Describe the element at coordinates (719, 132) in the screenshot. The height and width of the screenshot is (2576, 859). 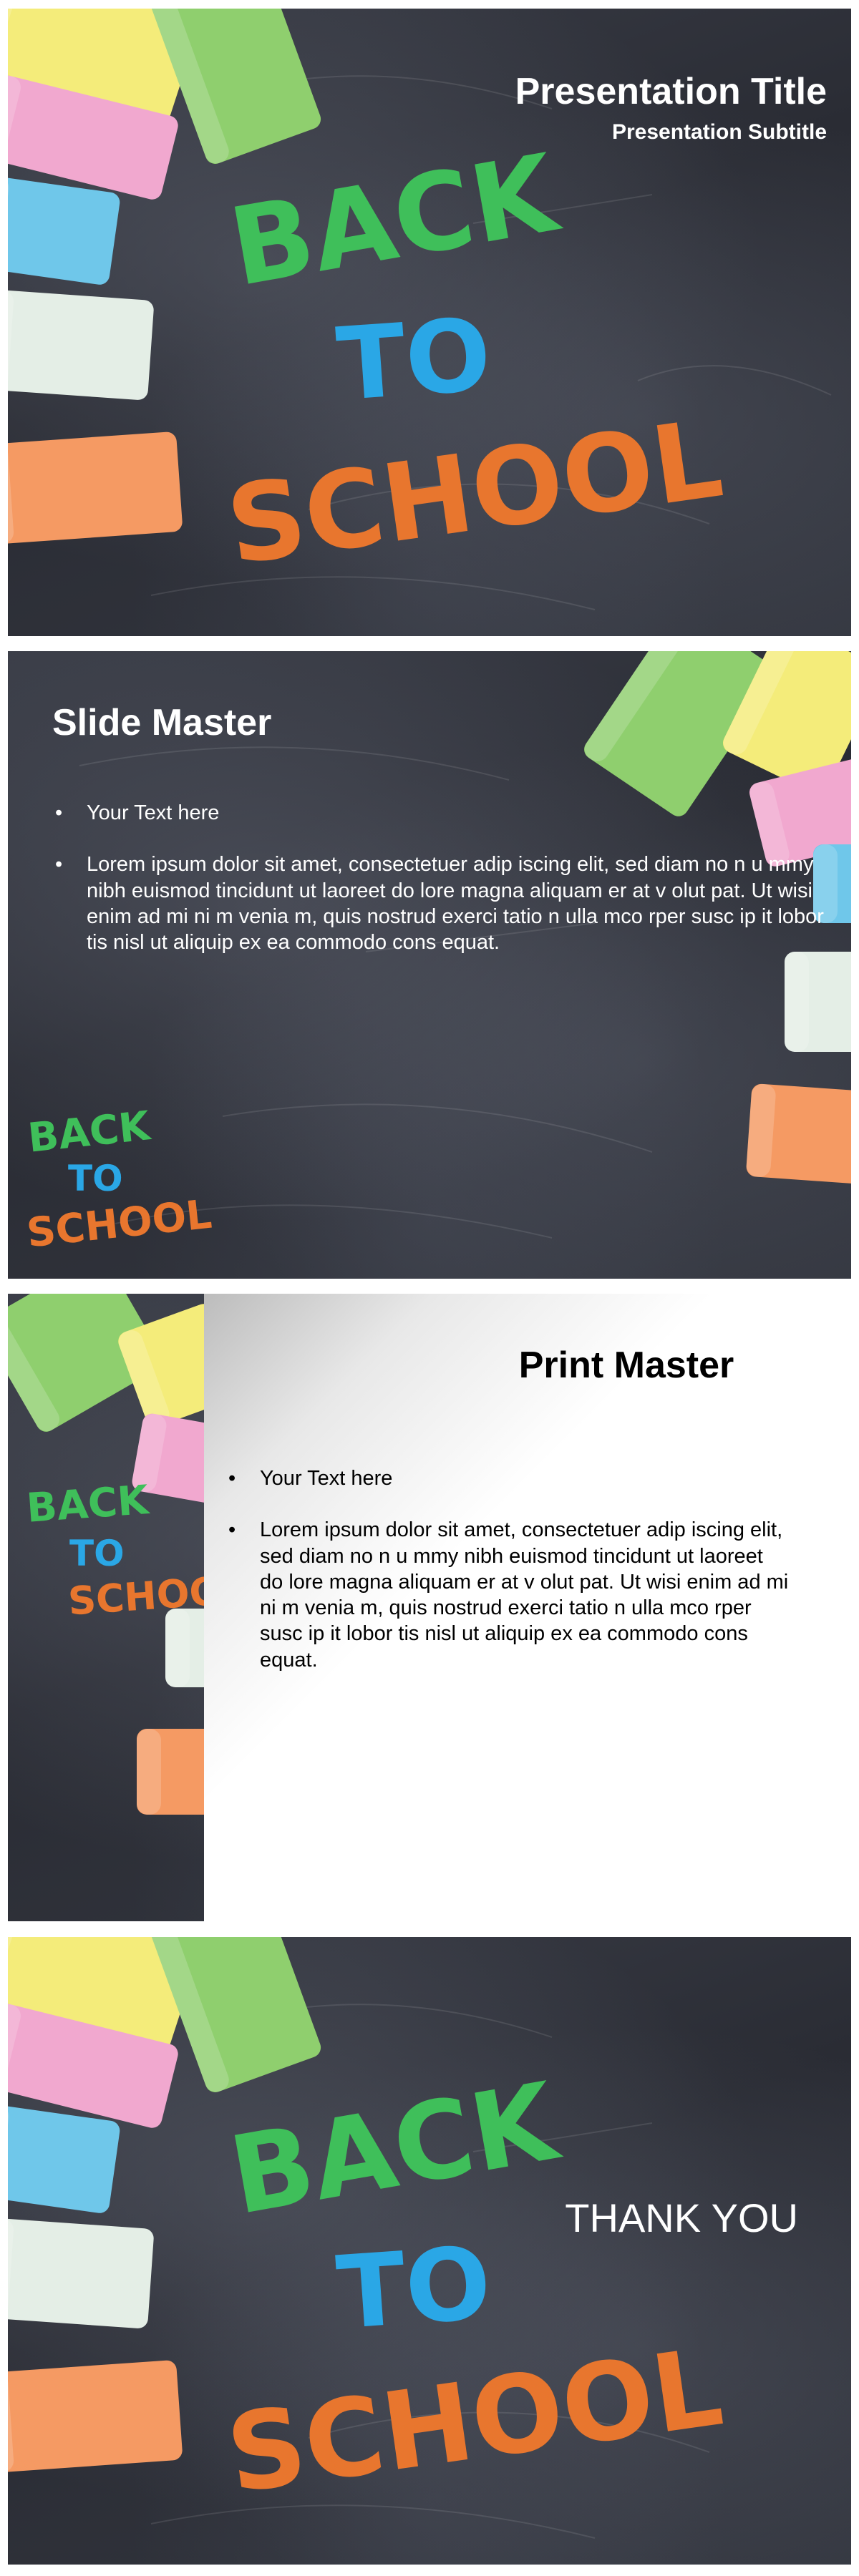
I see `presentation-subtitle: Presentation Subtitle` at that location.